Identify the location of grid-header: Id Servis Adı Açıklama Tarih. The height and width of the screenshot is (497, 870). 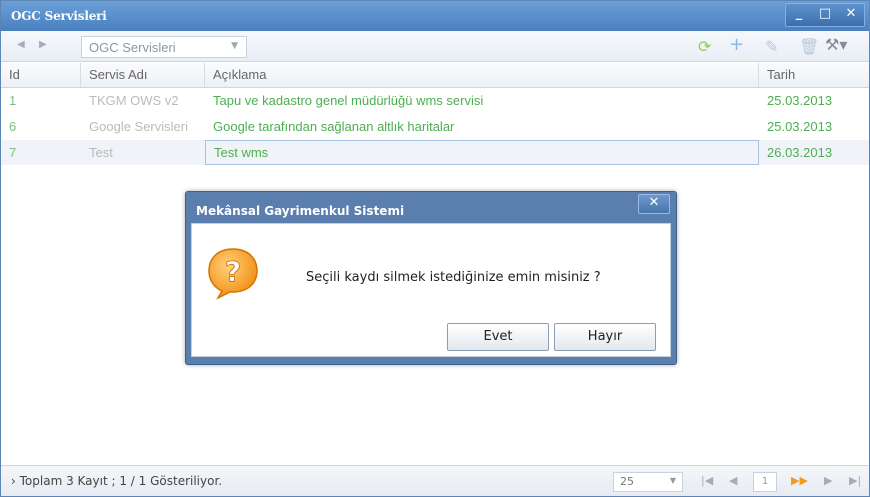
(435, 75).